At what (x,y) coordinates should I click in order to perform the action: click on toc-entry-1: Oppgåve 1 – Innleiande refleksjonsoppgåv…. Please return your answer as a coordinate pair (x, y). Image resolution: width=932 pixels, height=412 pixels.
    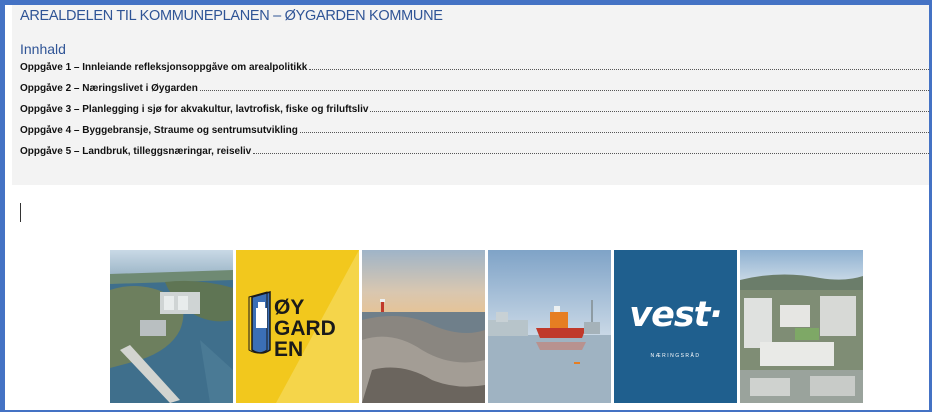
    Looking at the image, I should click on (474, 72).